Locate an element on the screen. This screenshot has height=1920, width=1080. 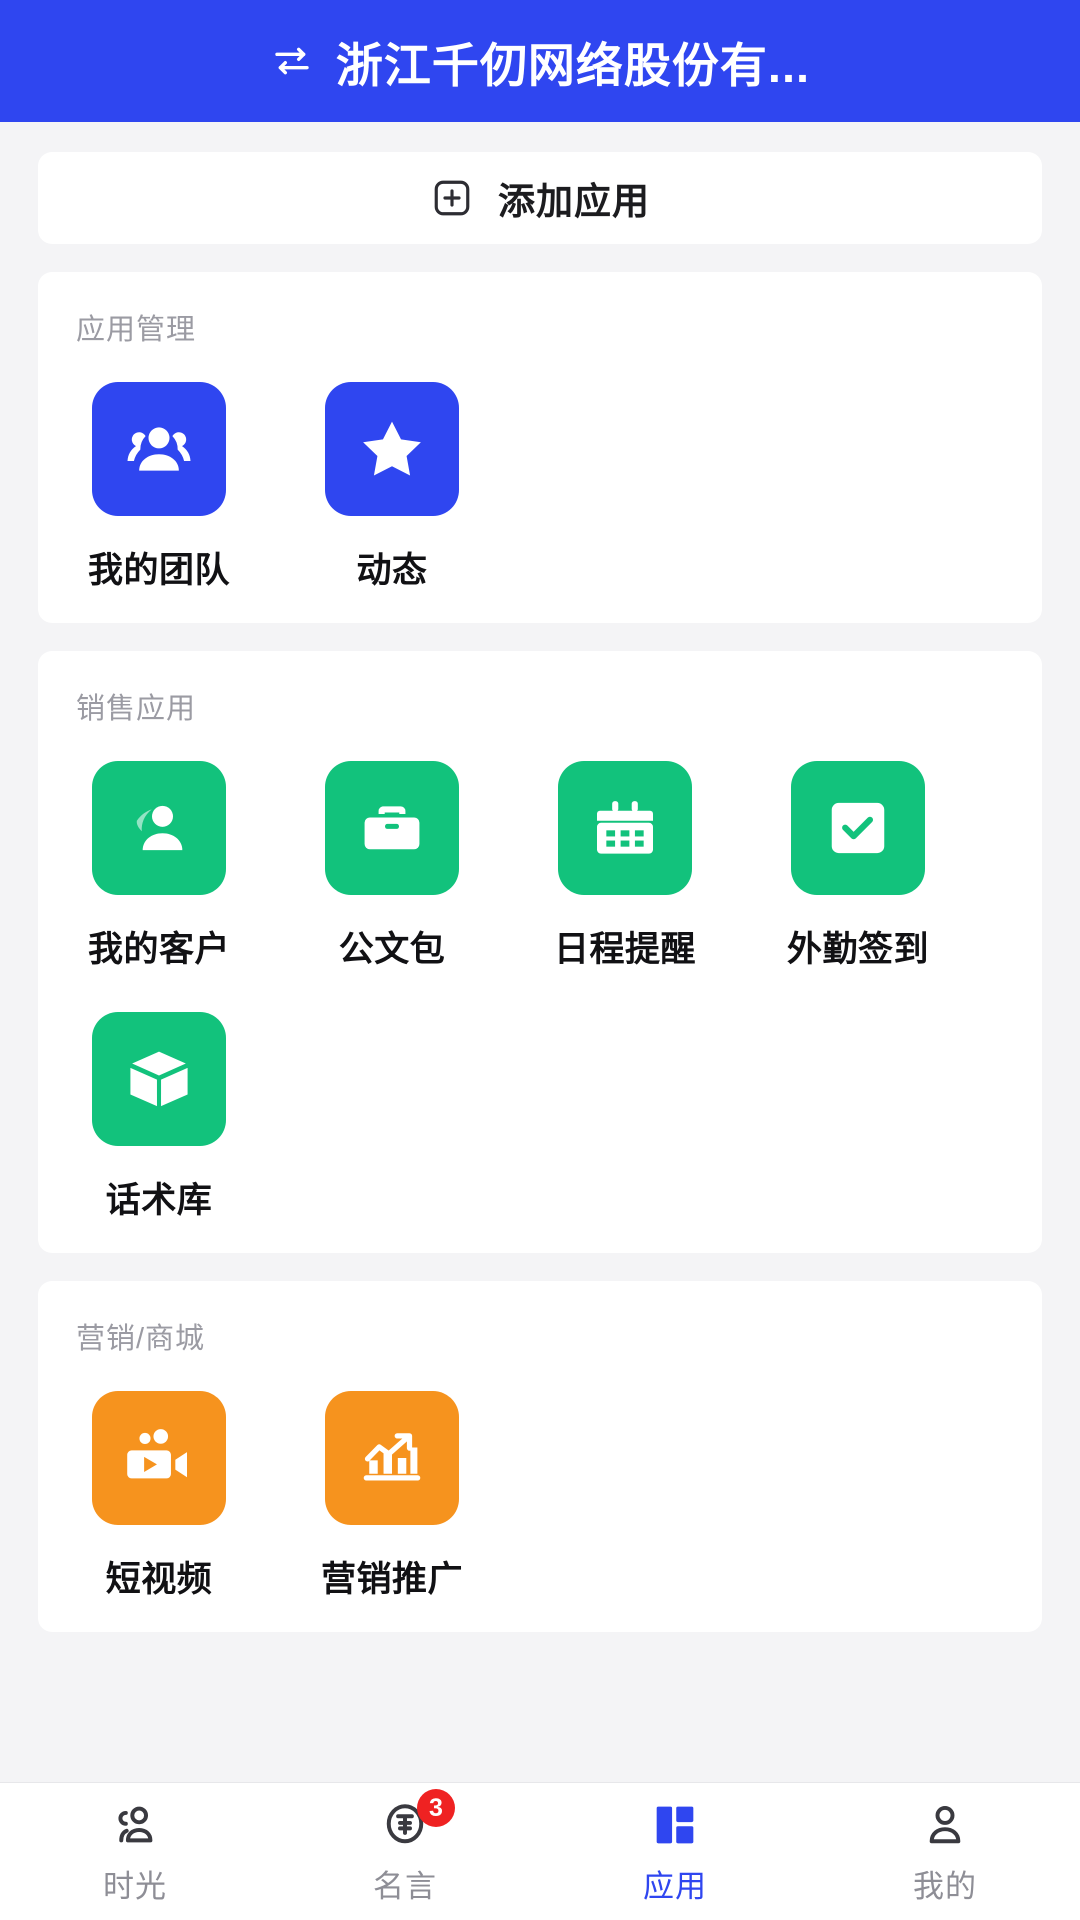
tab-apps: 应用 is located at coordinates (675, 1851).